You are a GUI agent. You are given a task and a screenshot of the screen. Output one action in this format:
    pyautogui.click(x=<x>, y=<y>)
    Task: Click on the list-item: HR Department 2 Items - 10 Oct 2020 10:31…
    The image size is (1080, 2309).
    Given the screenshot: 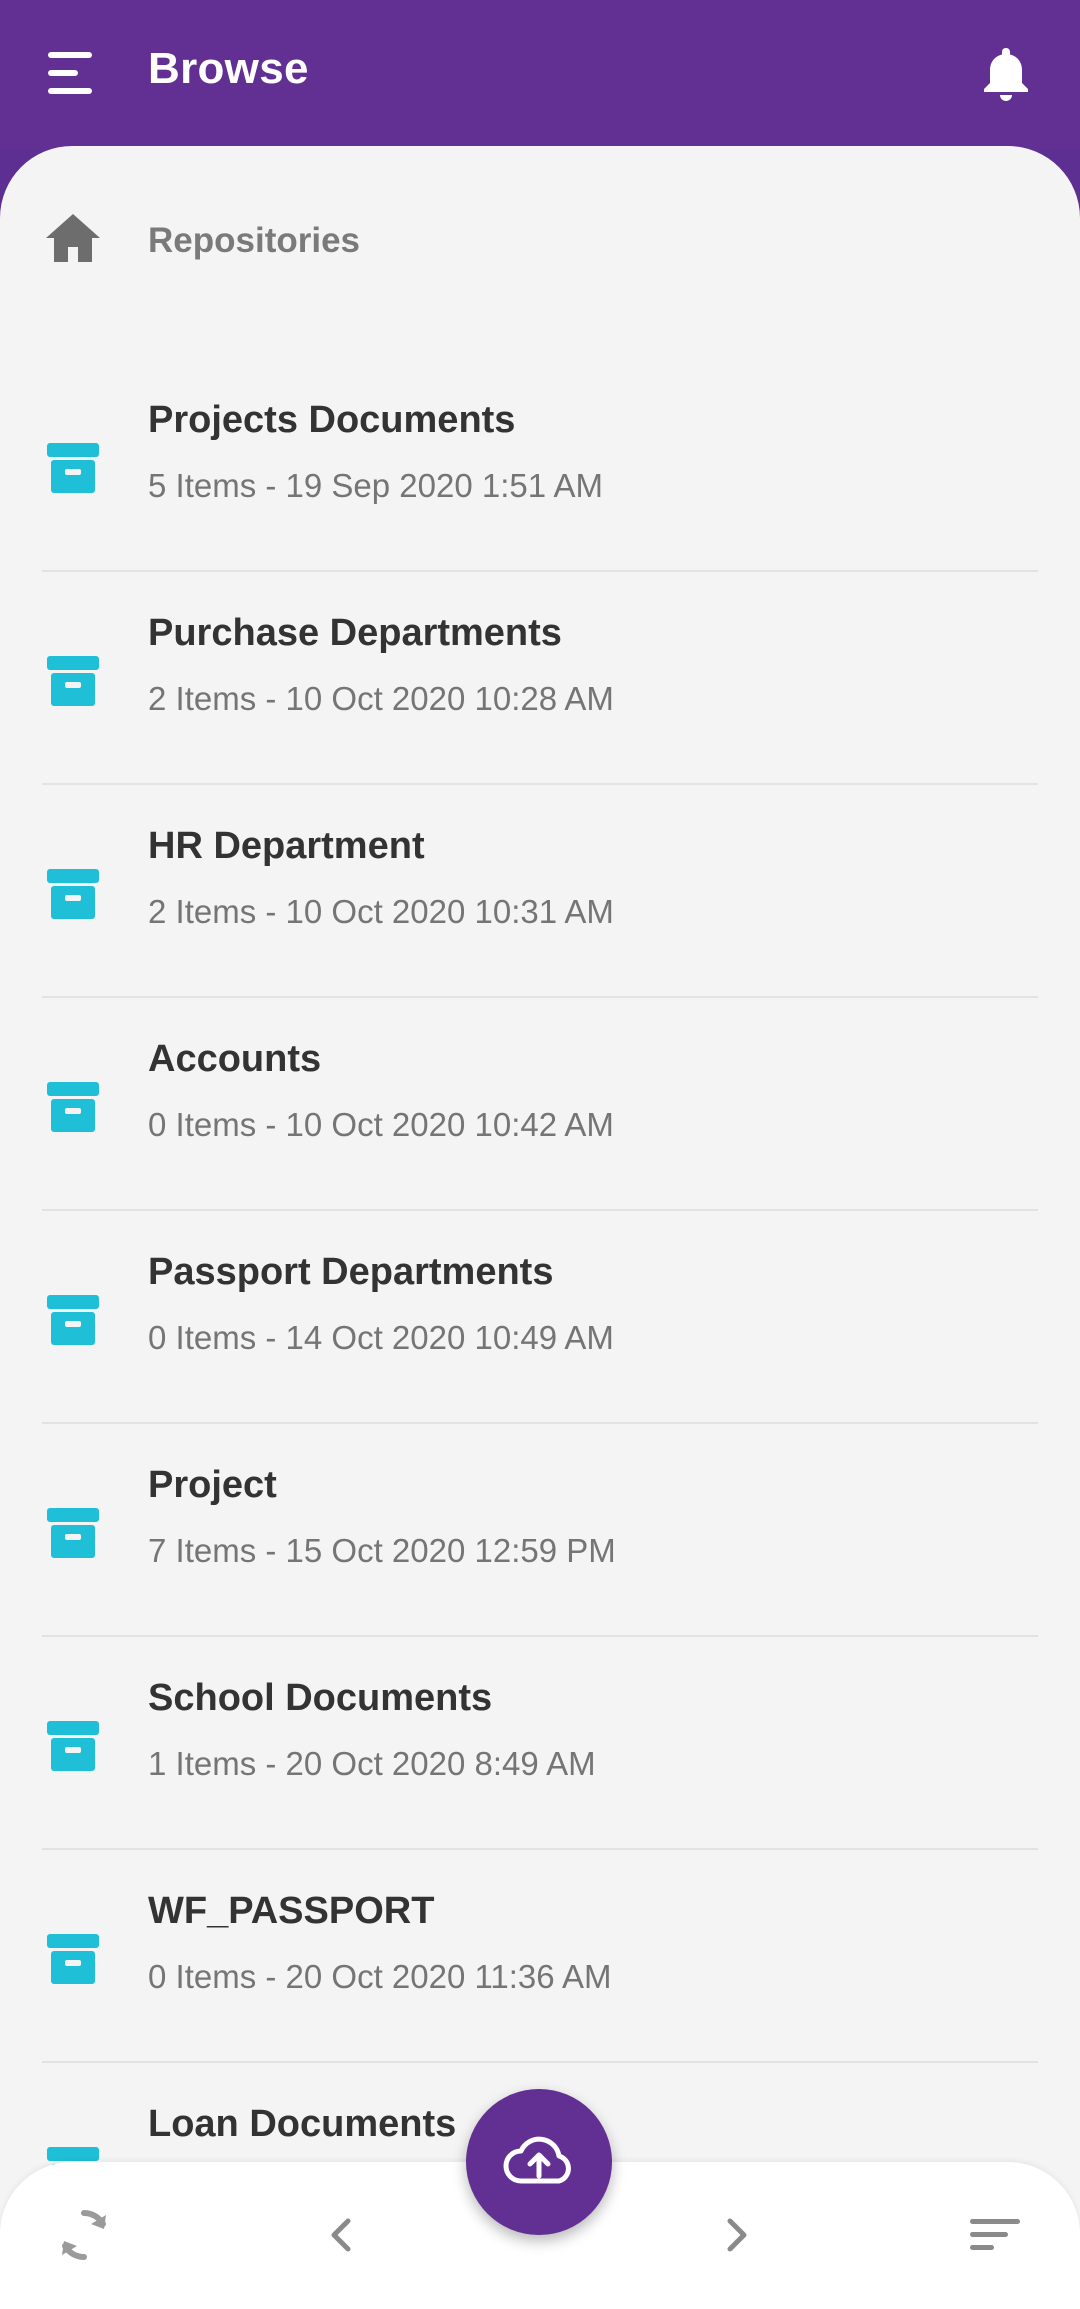 What is the action you would take?
    pyautogui.click(x=540, y=891)
    